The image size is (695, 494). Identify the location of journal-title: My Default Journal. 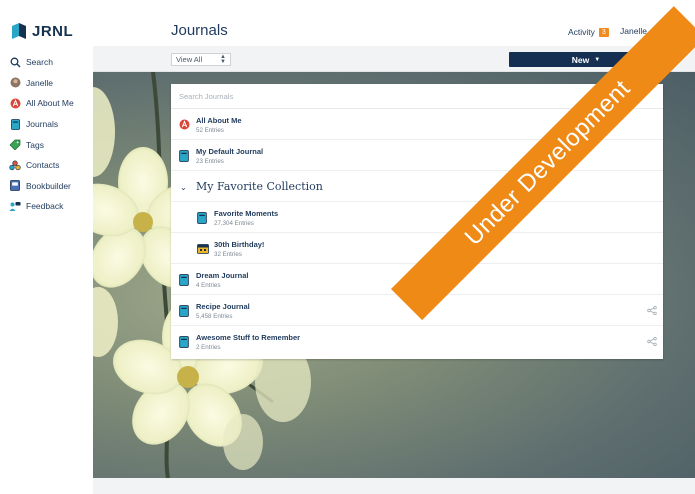
(230, 151).